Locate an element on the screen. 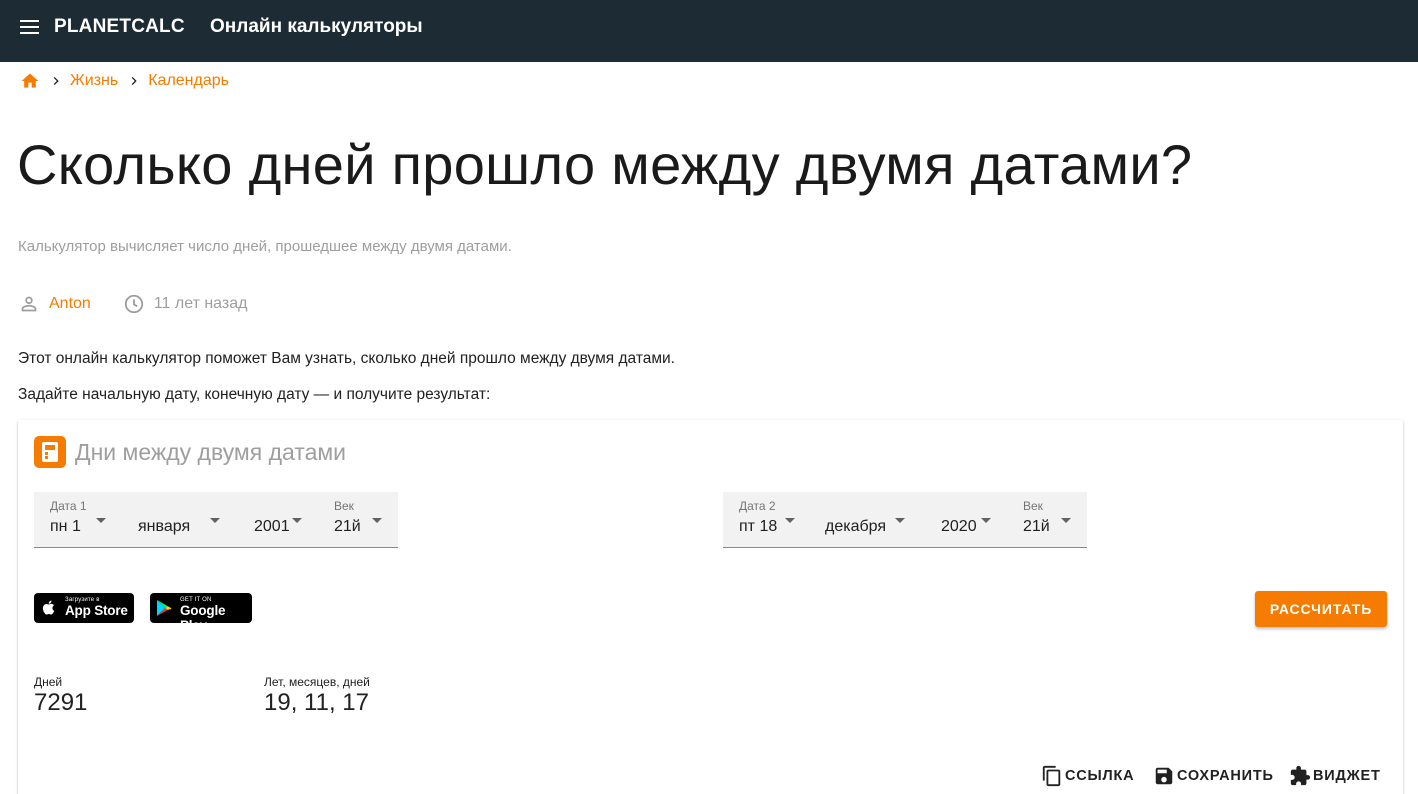 The image size is (1418, 794). date2-century-select: Век 21й is located at coordinates (1047, 520).